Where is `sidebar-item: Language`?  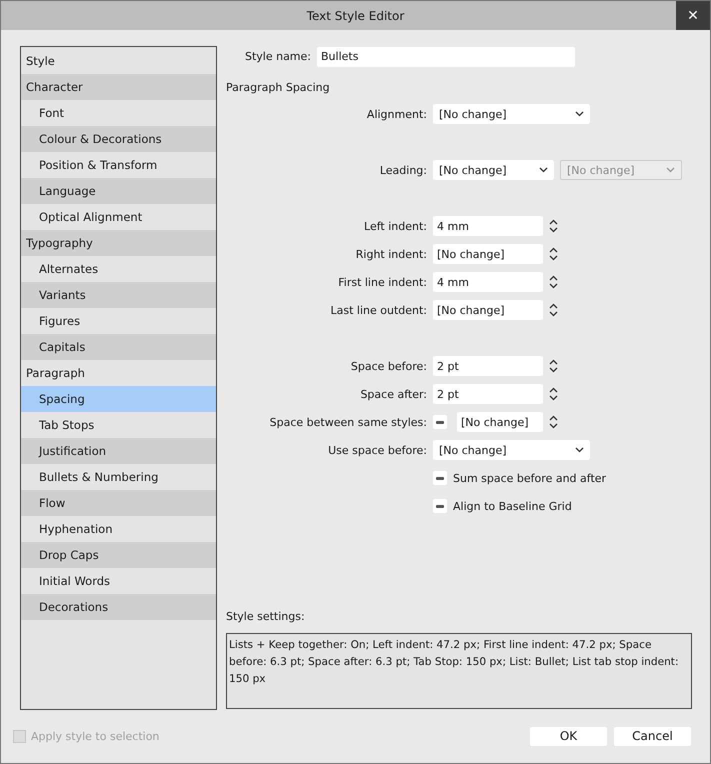 sidebar-item: Language is located at coordinates (118, 191).